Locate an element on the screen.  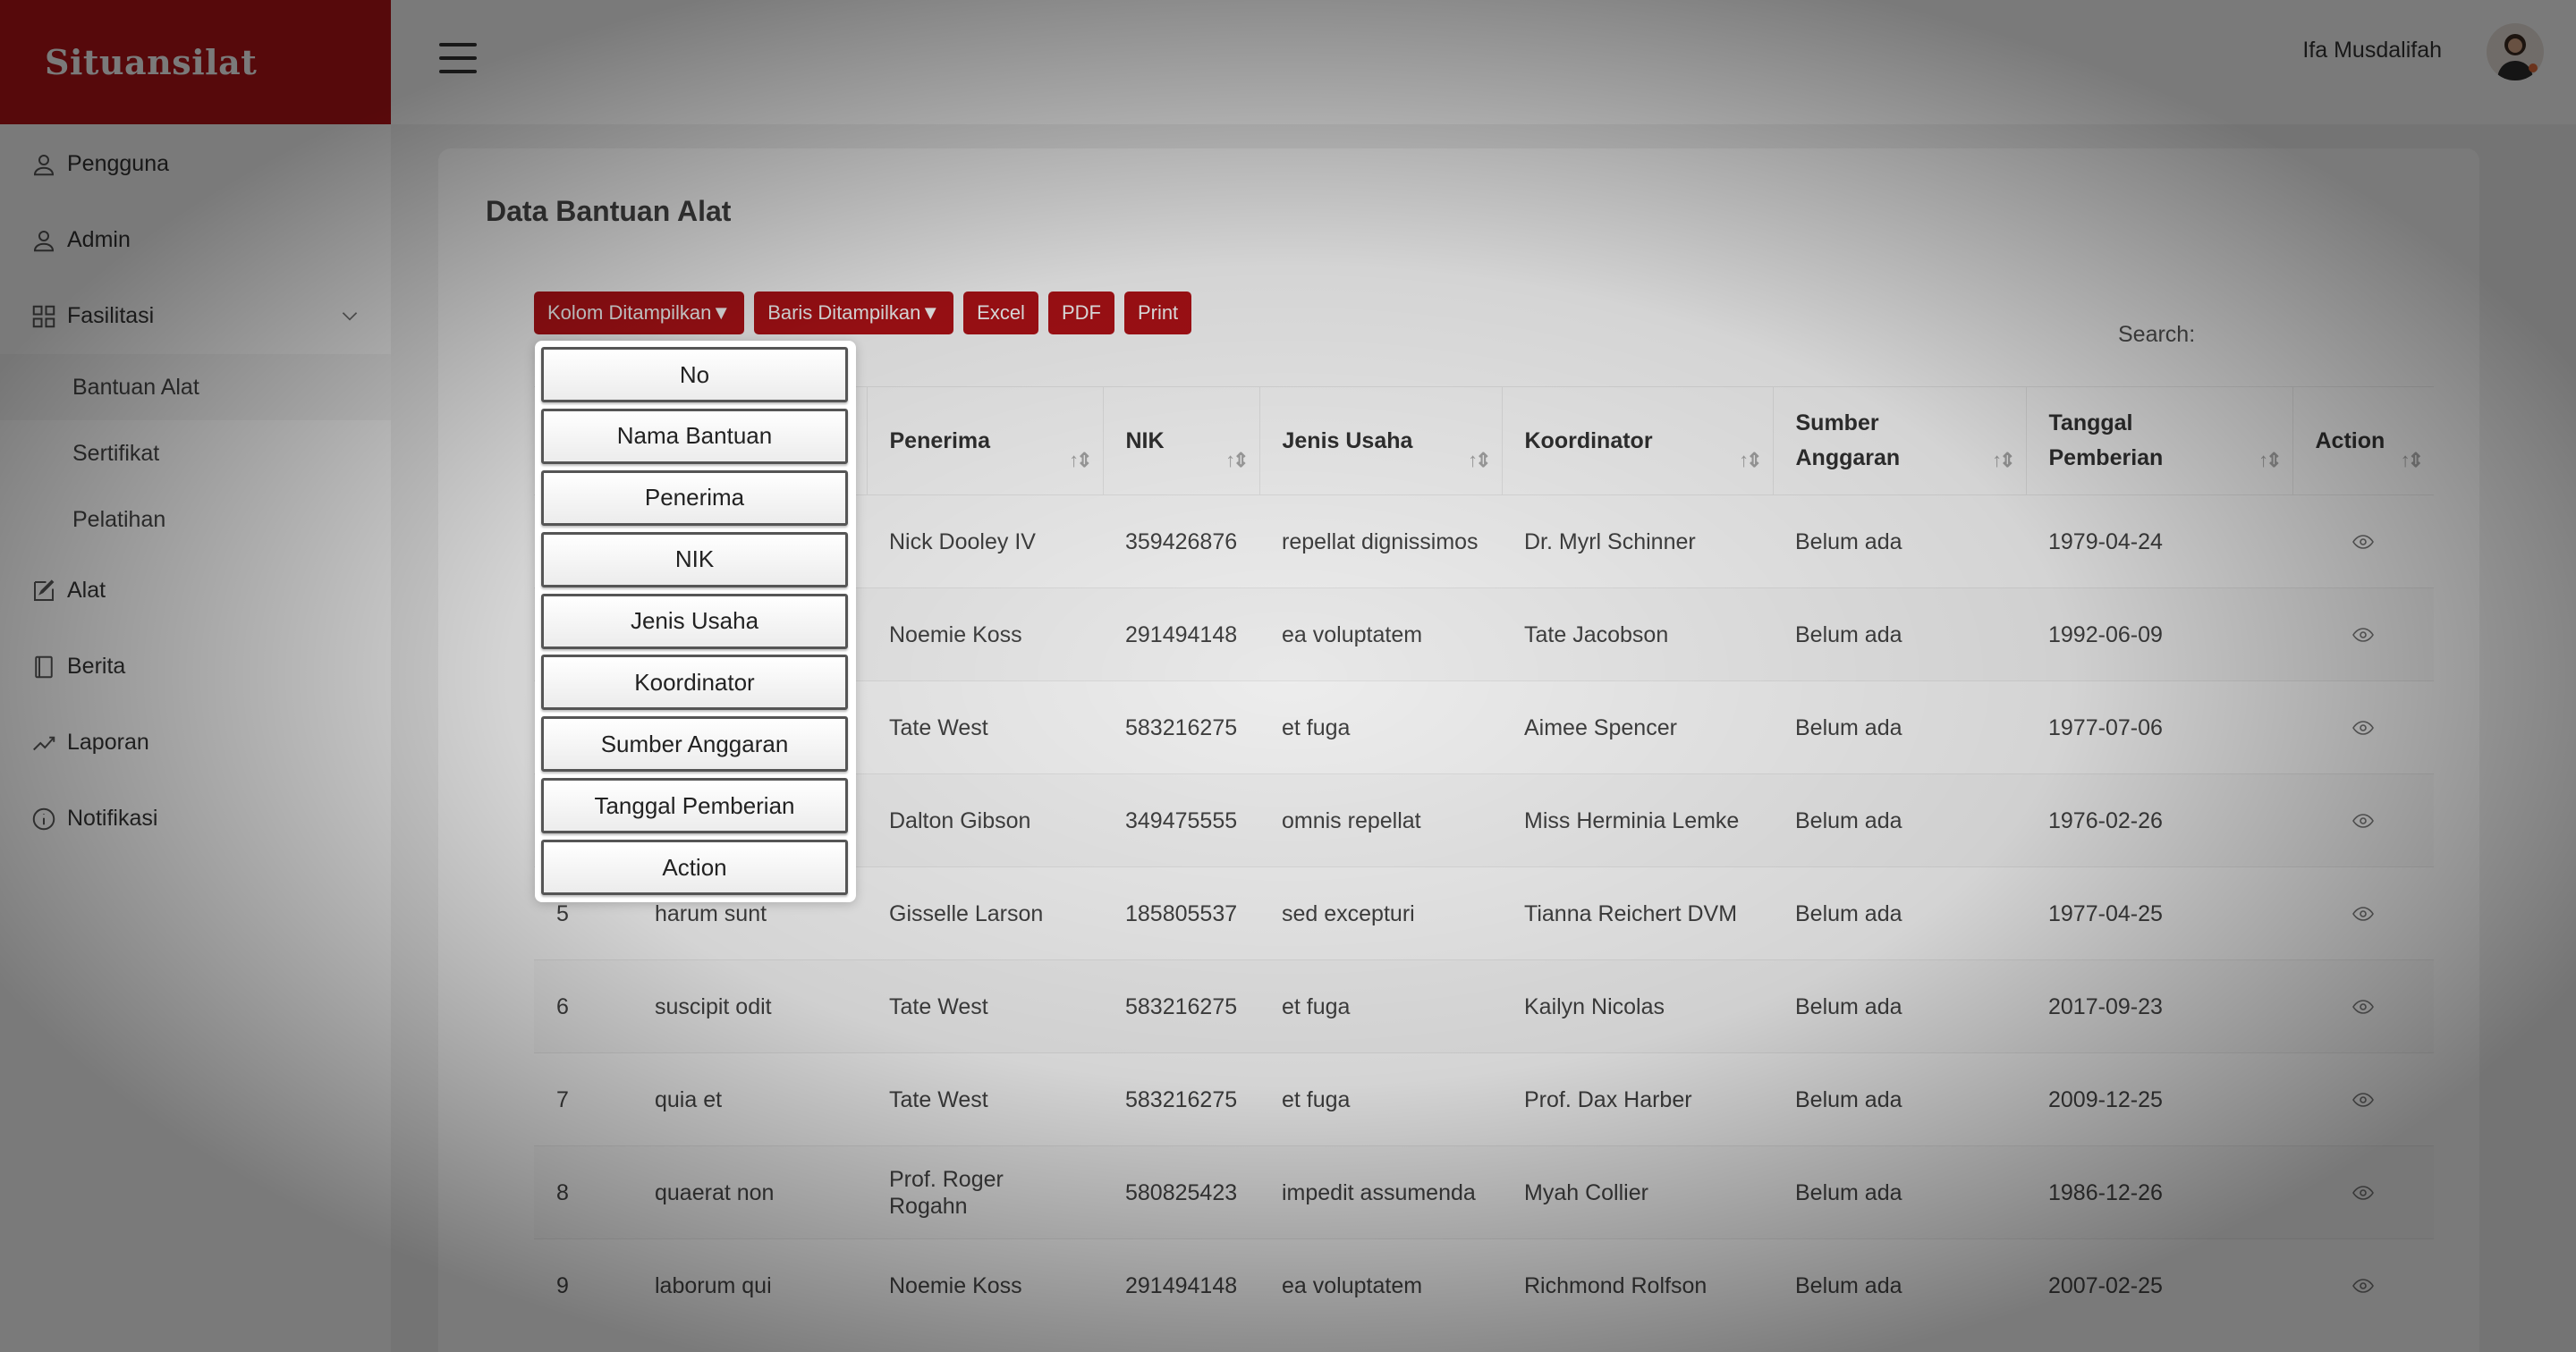
user-name: Ifa Musdalifah is located at coordinates (2372, 50).